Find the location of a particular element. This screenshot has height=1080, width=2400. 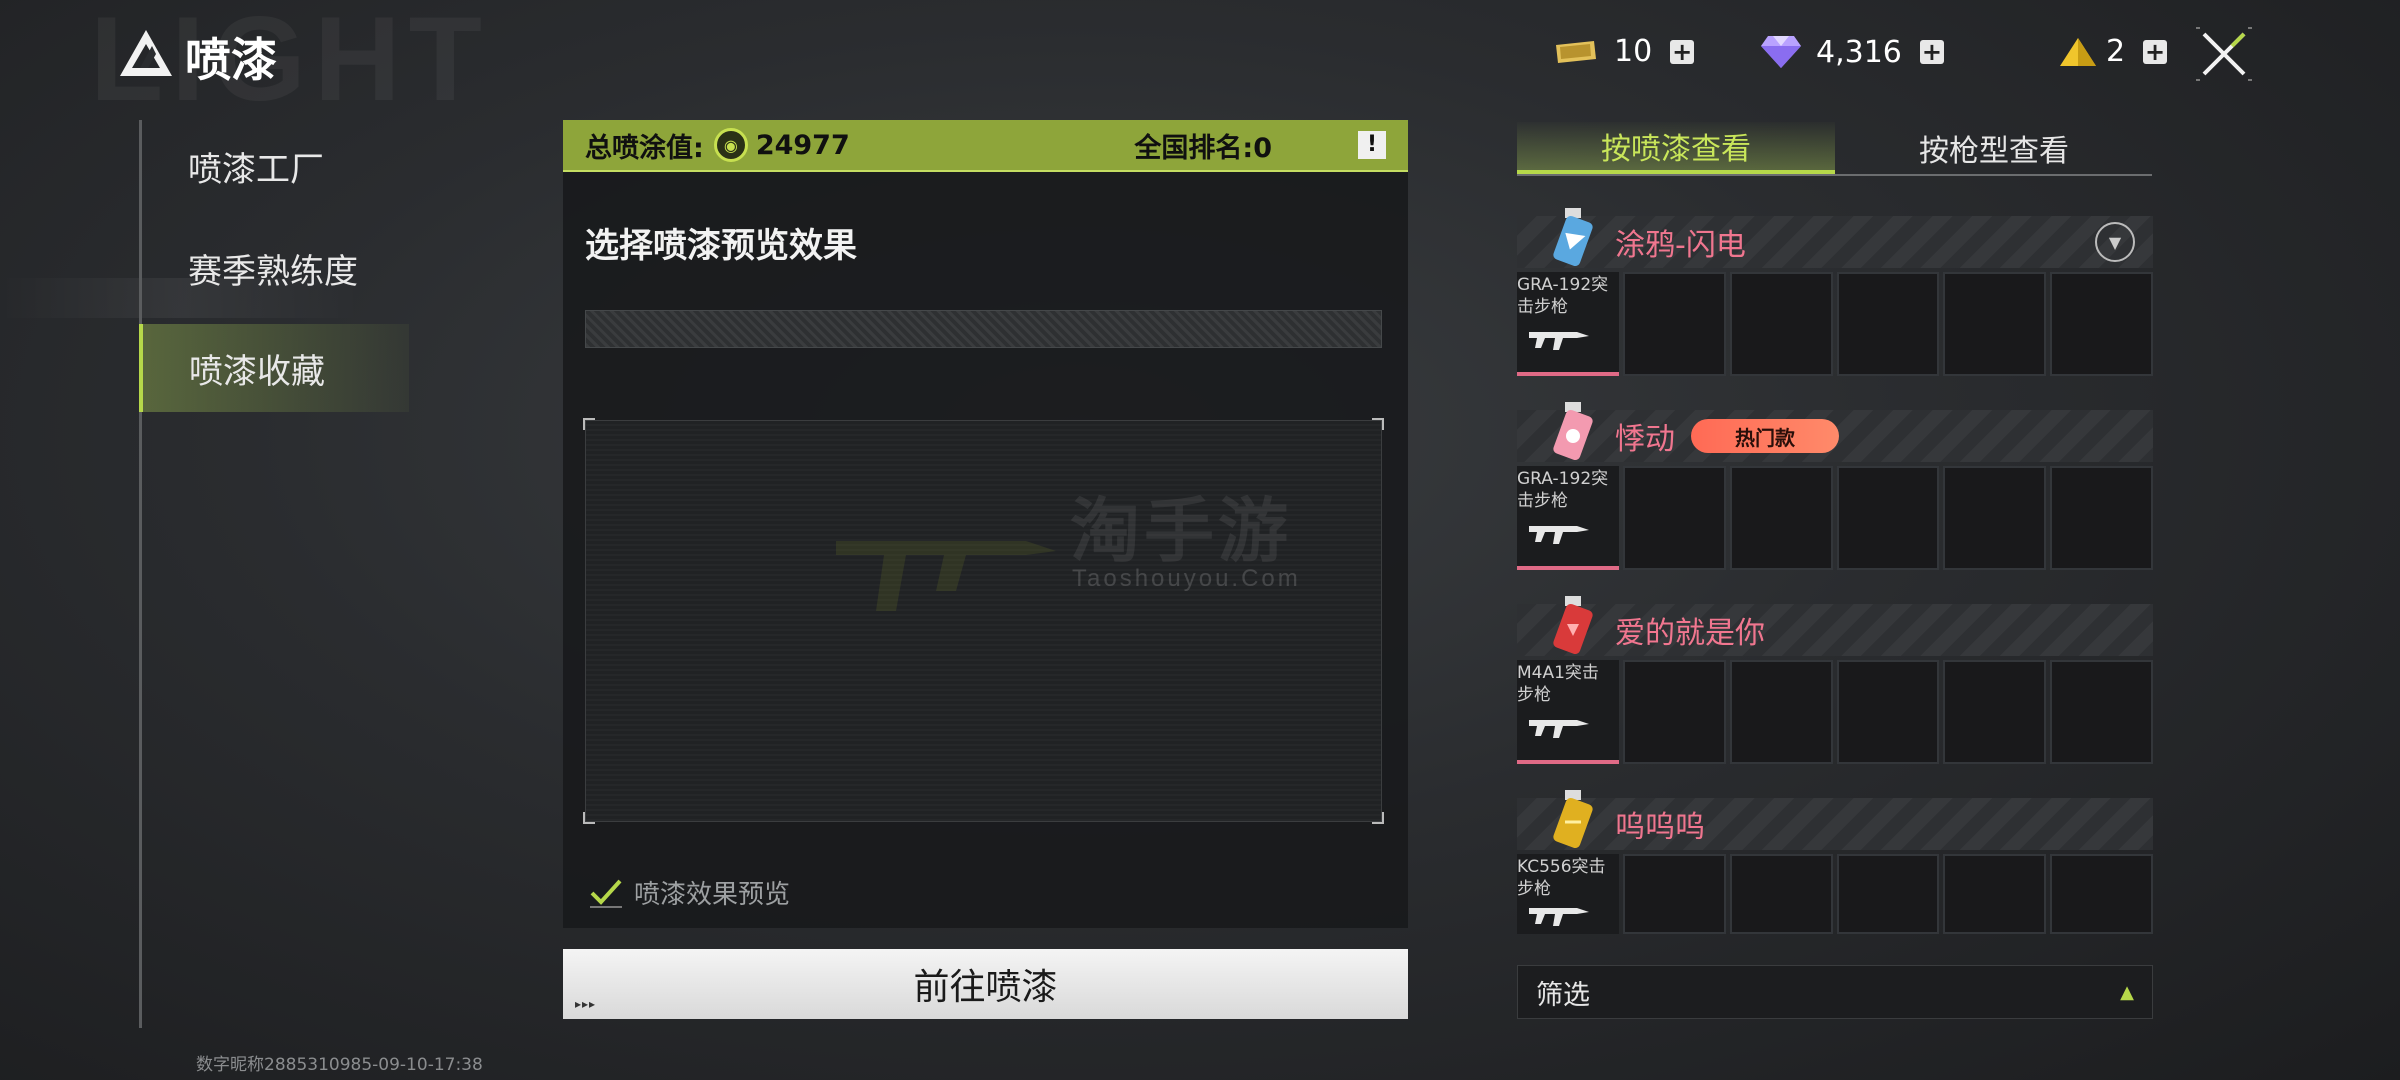

spray-gun-row: M4A1突击步枪 is located at coordinates (1835, 712).